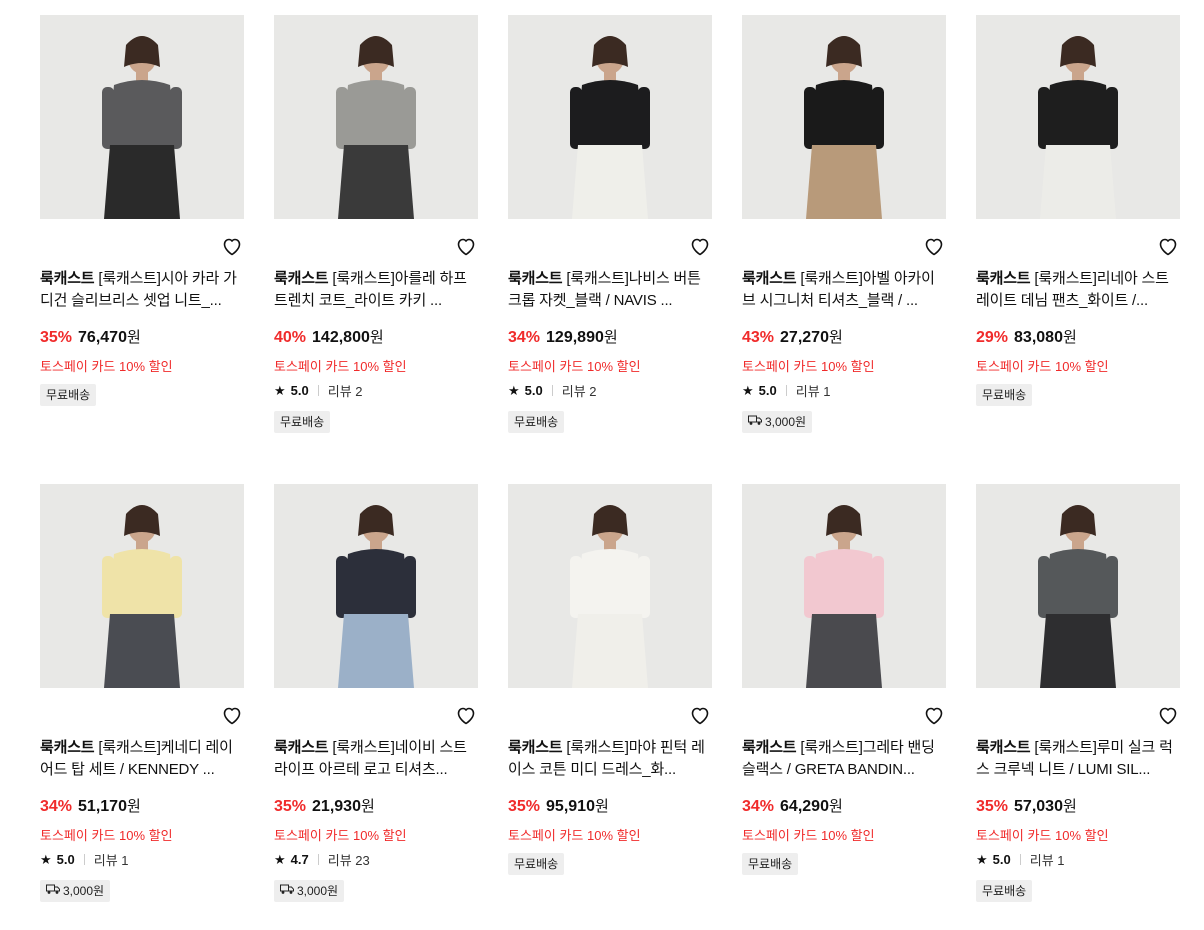 Image resolution: width=1204 pixels, height=930 pixels. What do you see at coordinates (341, 337) in the screenshot?
I see `sale-price: 142,800` at bounding box center [341, 337].